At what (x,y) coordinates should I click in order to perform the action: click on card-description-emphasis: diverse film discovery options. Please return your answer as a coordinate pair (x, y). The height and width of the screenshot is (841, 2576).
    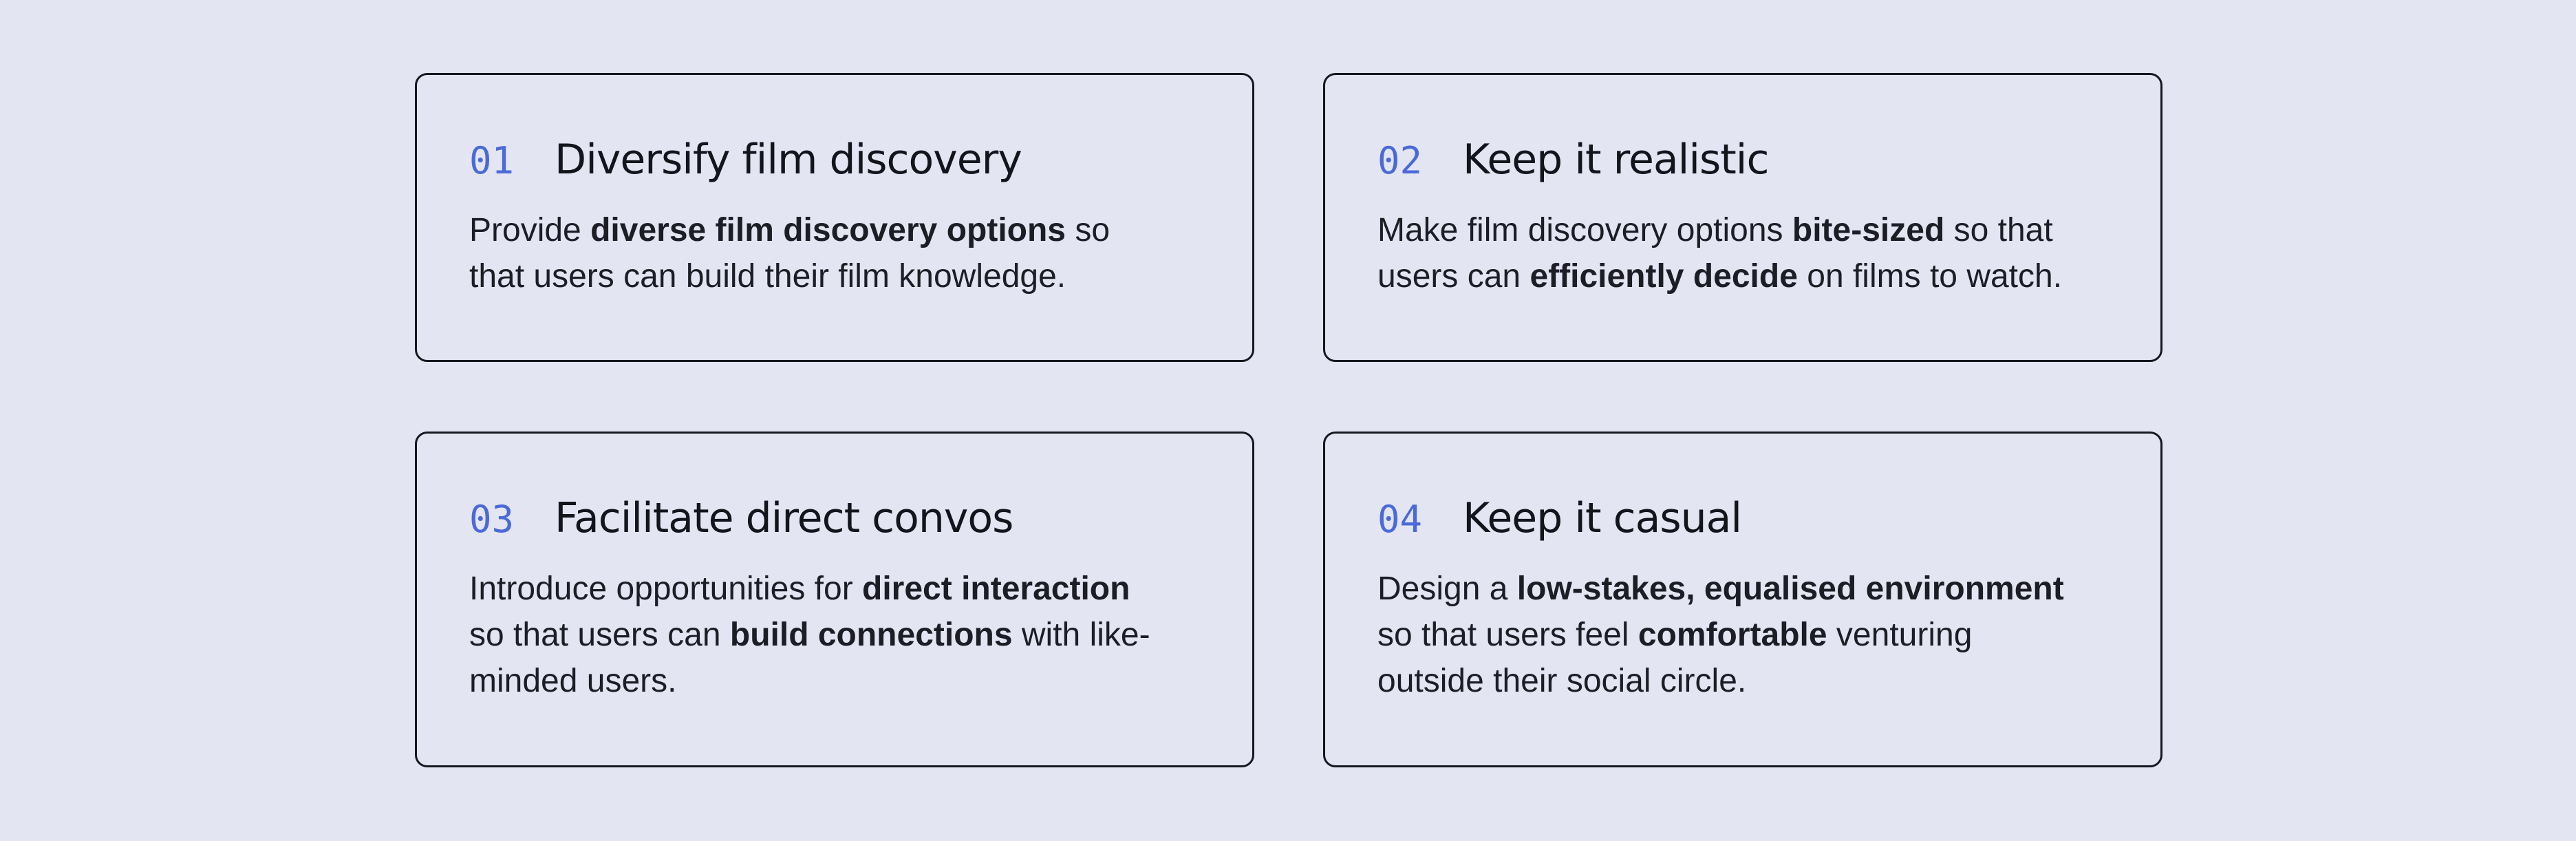
    Looking at the image, I should click on (828, 230).